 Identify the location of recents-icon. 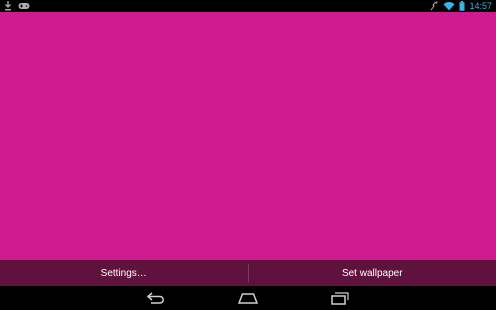
(340, 298).